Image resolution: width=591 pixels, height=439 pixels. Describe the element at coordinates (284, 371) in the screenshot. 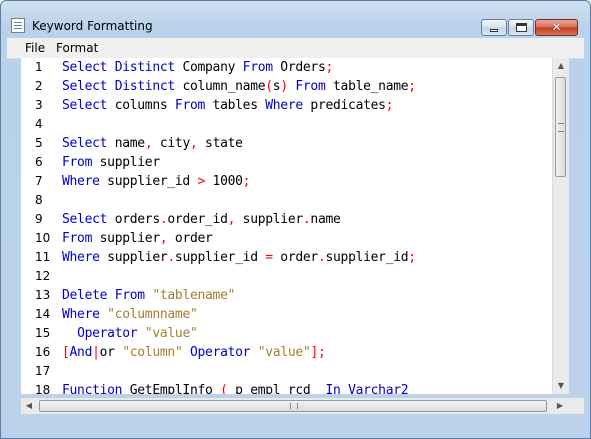

I see `code-line: 17` at that location.